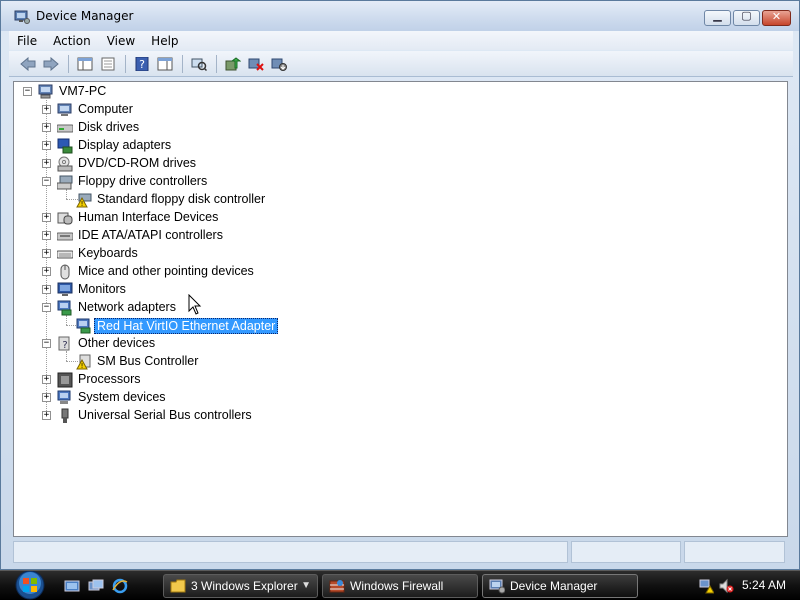 This screenshot has height=600, width=800. Describe the element at coordinates (726, 586) in the screenshot. I see `volume-muted-icon` at that location.